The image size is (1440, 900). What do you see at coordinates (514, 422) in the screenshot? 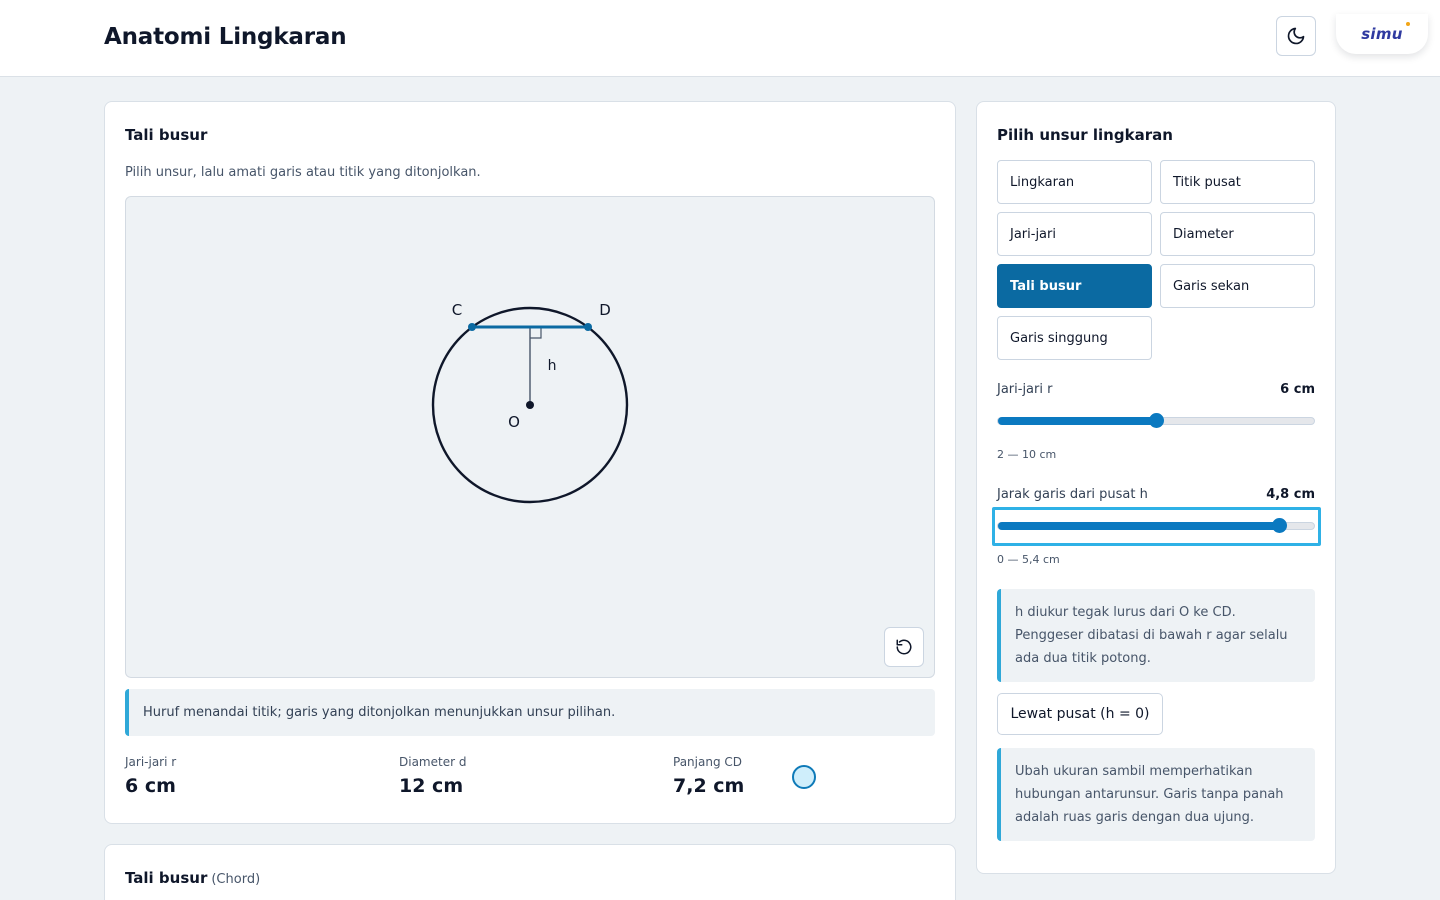
I see `label-o: O` at bounding box center [514, 422].